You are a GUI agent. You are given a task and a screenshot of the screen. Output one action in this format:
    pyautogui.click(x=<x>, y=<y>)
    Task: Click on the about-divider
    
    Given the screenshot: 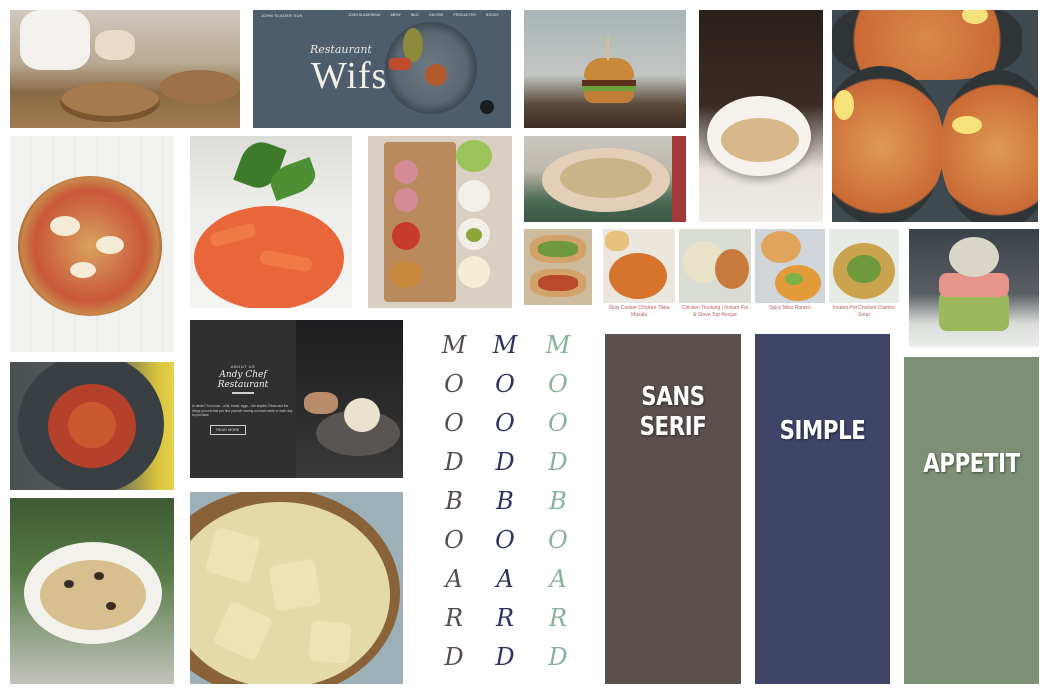 What is the action you would take?
    pyautogui.click(x=243, y=393)
    